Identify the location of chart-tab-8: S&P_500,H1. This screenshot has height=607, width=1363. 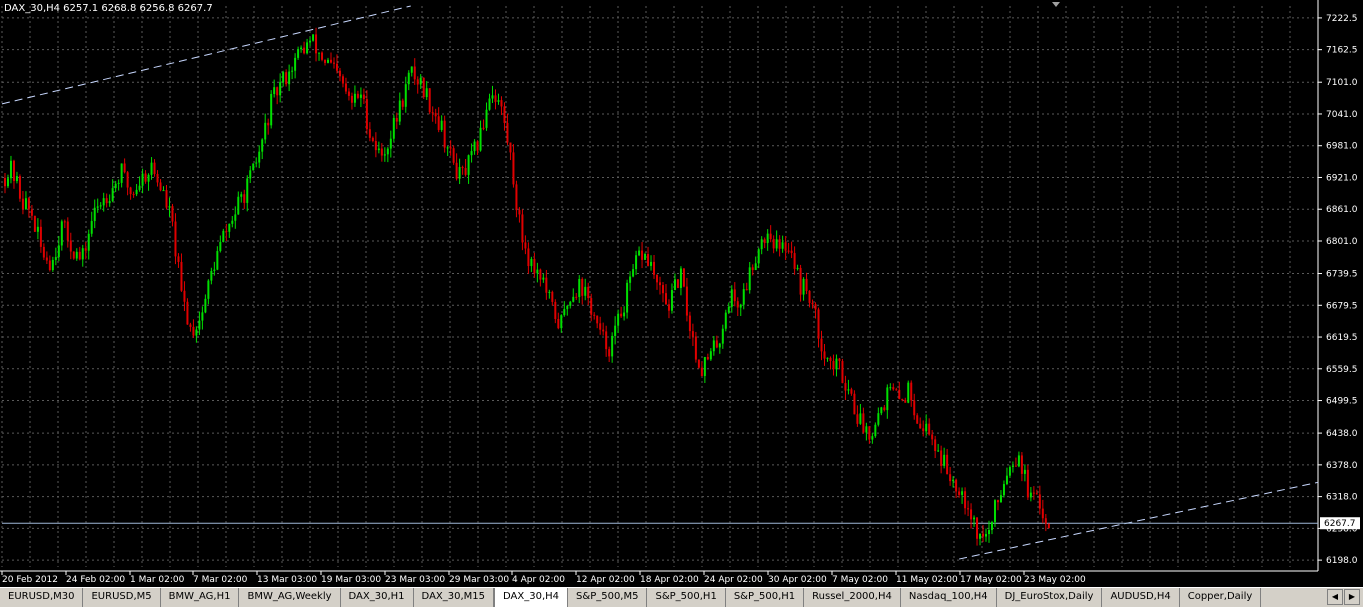
(686, 597).